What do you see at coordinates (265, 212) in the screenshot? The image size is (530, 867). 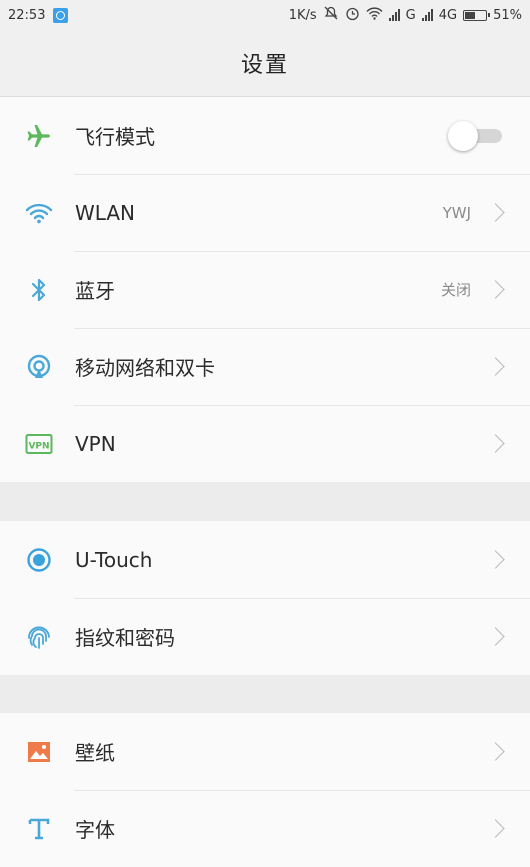 I see `settings-item-wlan: WLAN YWJ` at bounding box center [265, 212].